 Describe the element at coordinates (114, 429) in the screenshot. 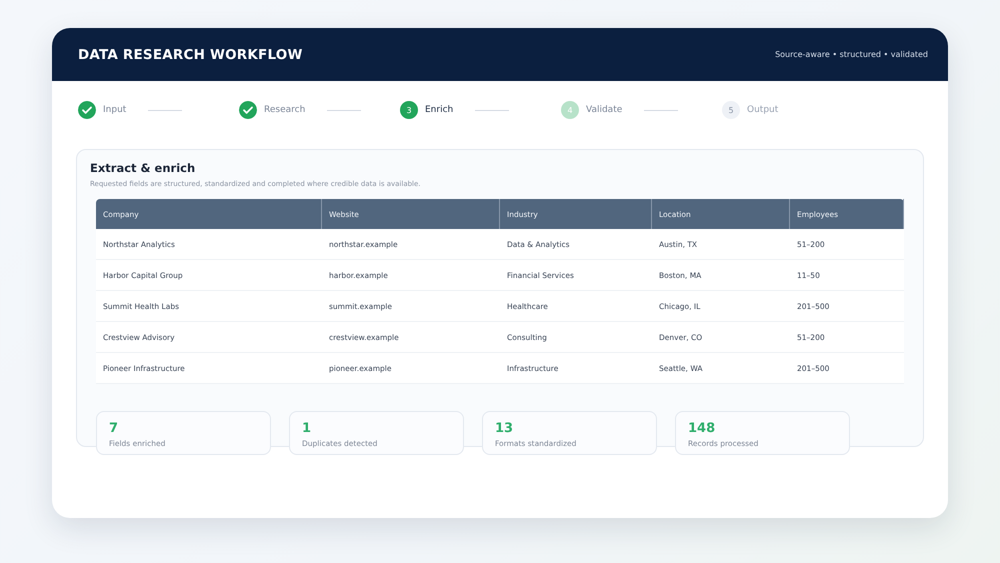

I see `stat-value: 7` at that location.